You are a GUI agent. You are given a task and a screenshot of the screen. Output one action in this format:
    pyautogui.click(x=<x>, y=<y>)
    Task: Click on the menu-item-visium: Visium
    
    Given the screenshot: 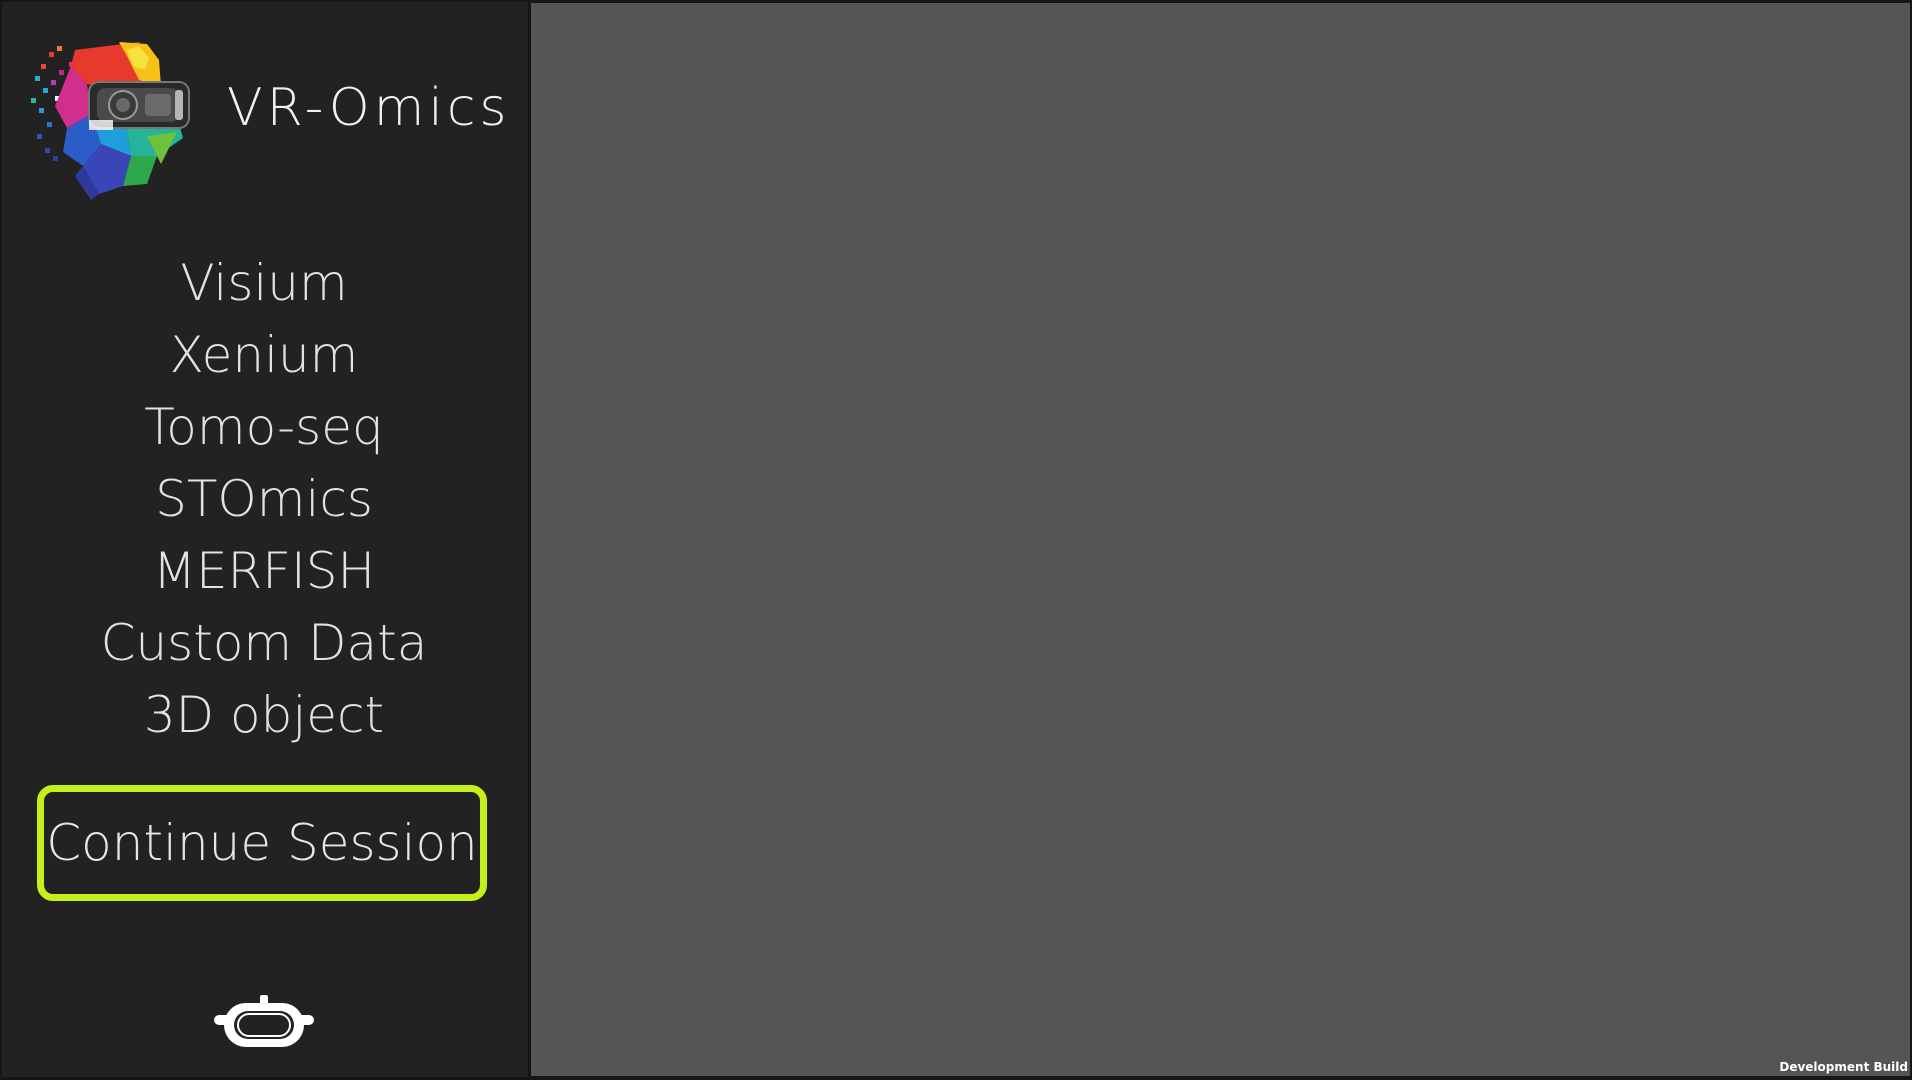 What is the action you would take?
    pyautogui.click(x=264, y=283)
    